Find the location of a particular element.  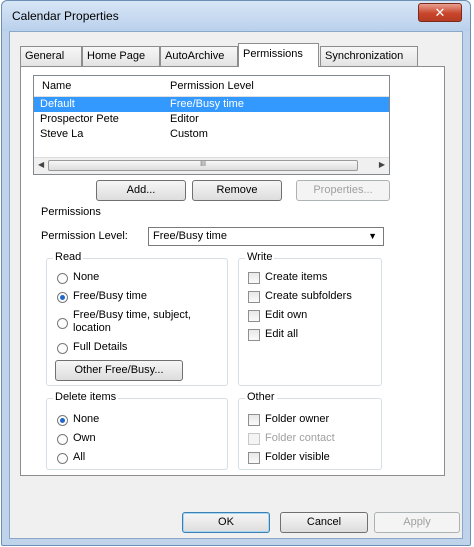

create-subfolders-checkbox is located at coordinates (254, 297).